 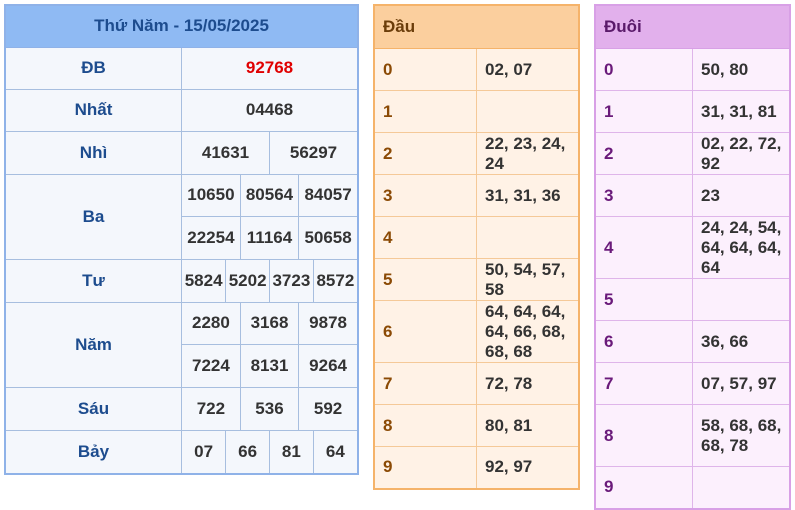 I want to click on digit-values: 50, 54, 57, 58, so click(x=528, y=279).